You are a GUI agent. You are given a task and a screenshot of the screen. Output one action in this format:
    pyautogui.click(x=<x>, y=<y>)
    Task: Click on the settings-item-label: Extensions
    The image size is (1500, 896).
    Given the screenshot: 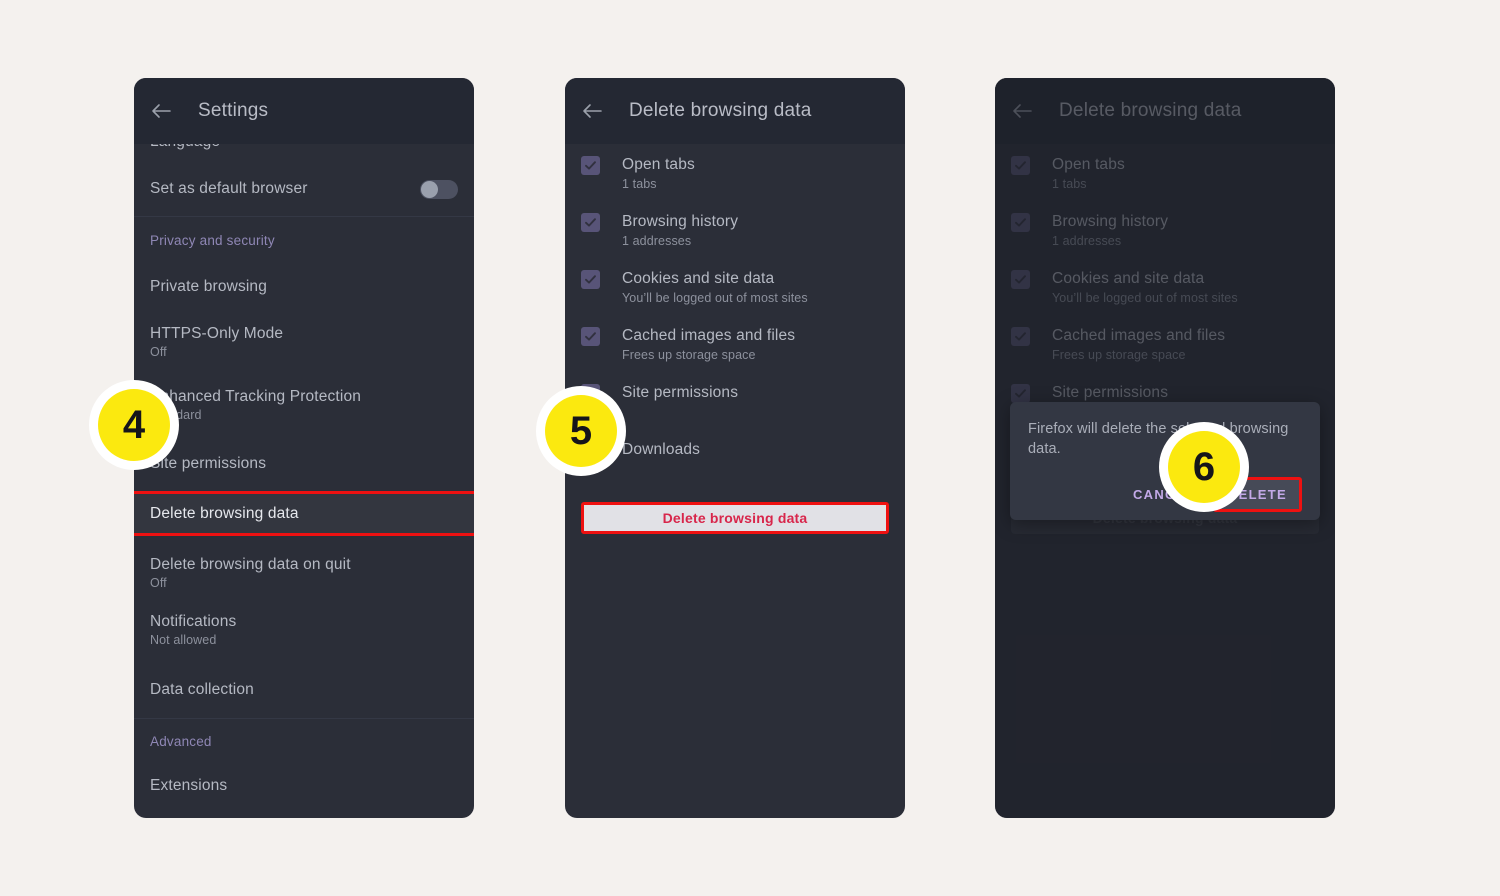 What is the action you would take?
    pyautogui.click(x=189, y=785)
    